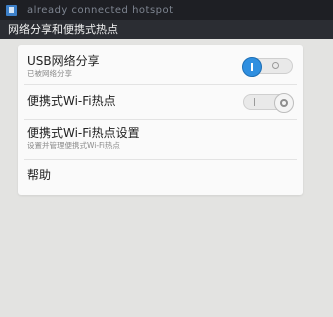 The image size is (333, 317). Describe the element at coordinates (267, 67) in the screenshot. I see `usb-tethering-switch` at that location.